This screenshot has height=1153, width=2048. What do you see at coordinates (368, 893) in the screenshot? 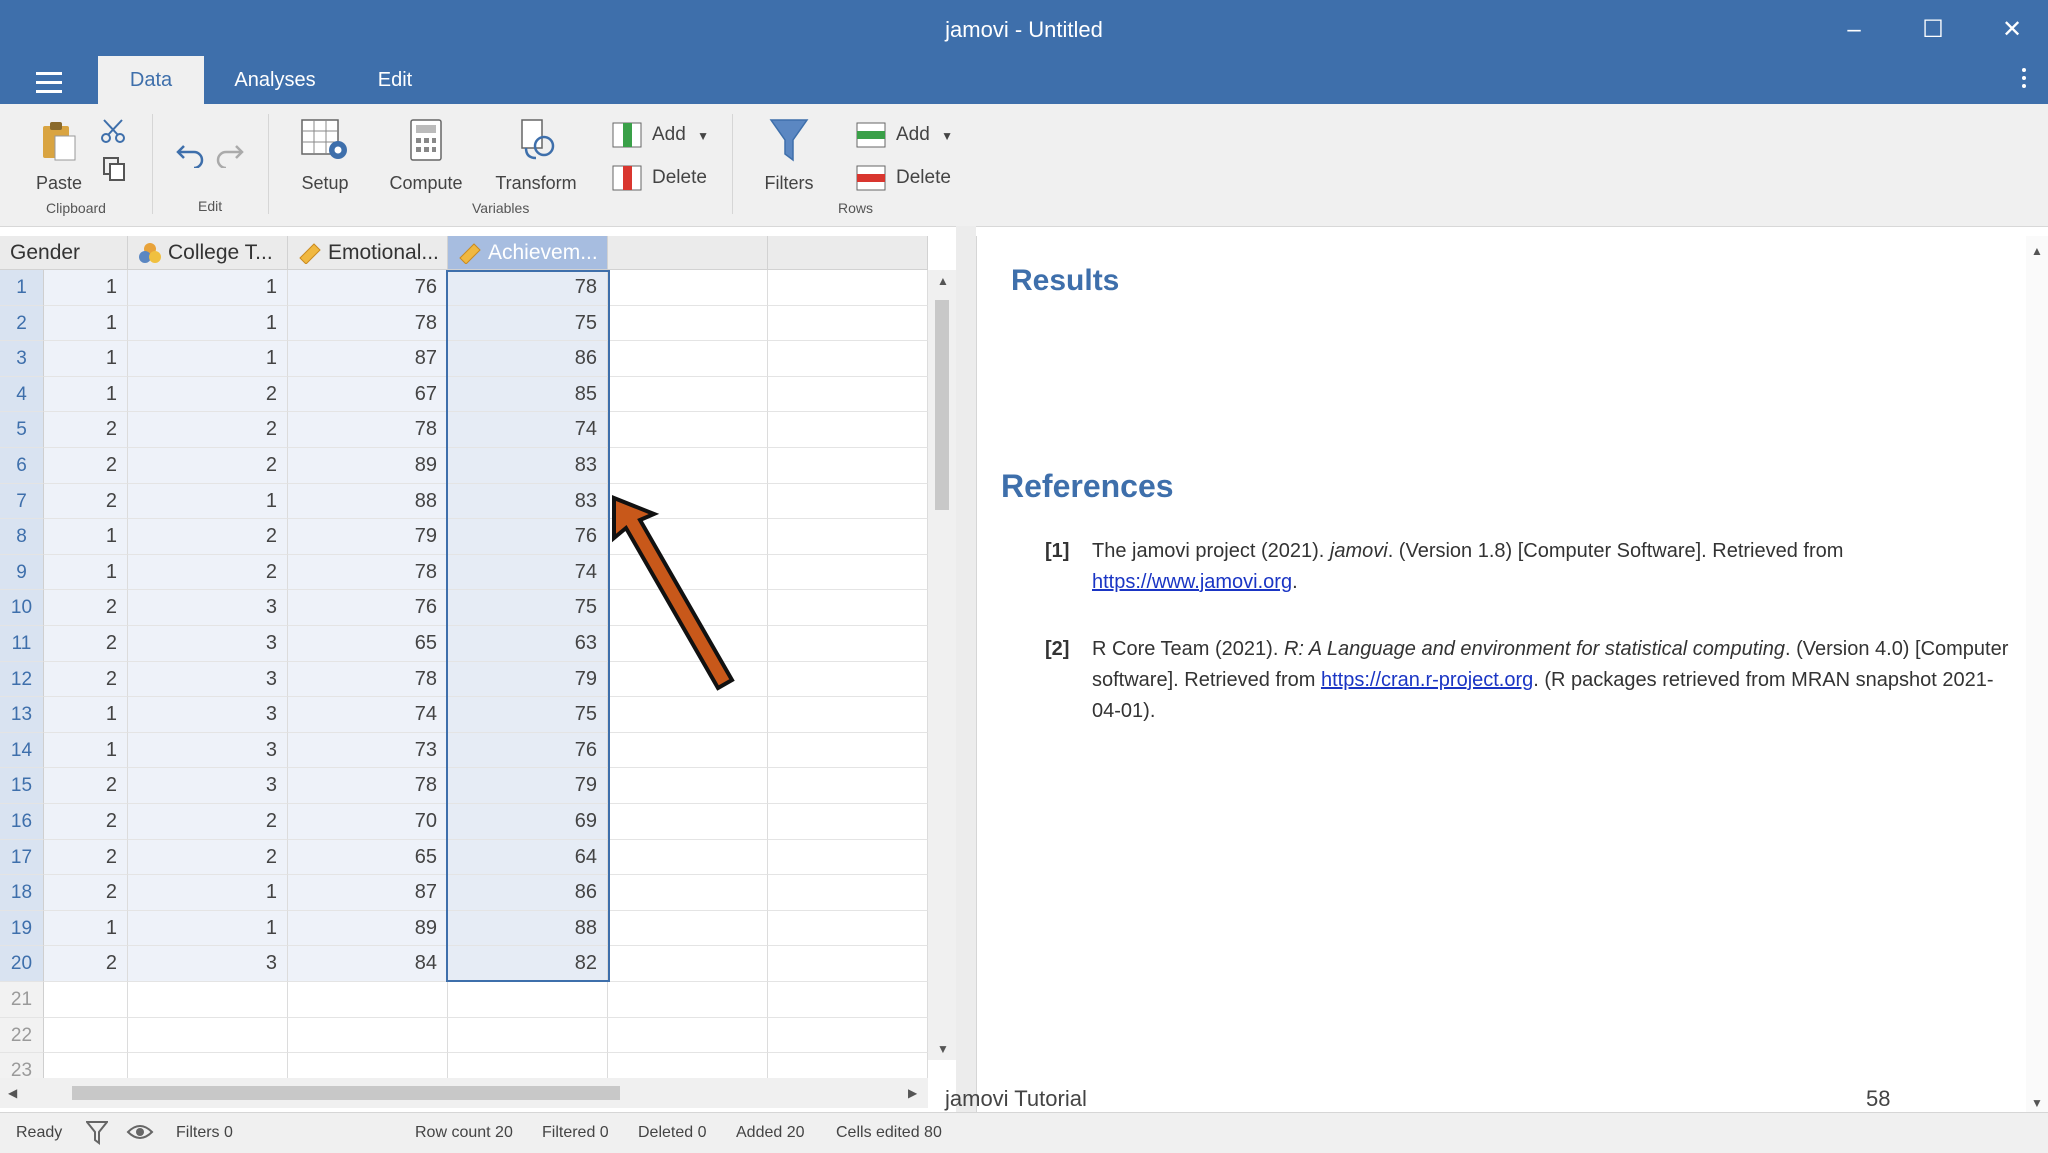
I see `table-cell: 87` at bounding box center [368, 893].